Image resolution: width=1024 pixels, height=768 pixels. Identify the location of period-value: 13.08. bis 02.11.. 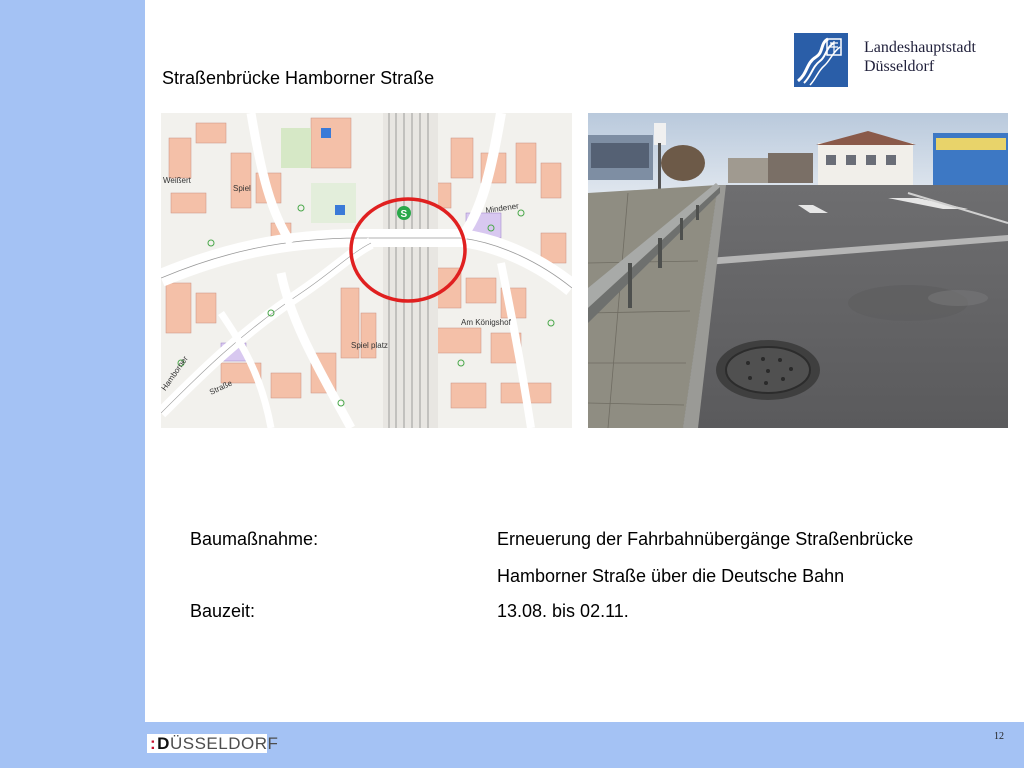
(563, 611).